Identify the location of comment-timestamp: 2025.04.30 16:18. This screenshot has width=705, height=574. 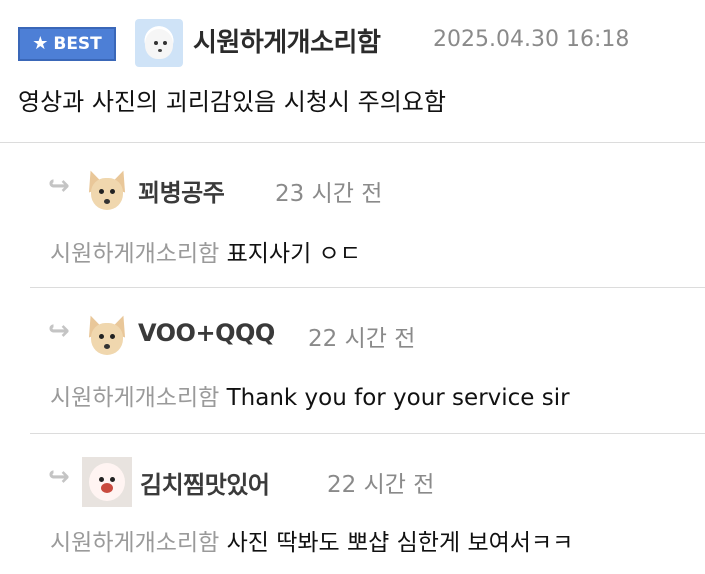
(531, 39).